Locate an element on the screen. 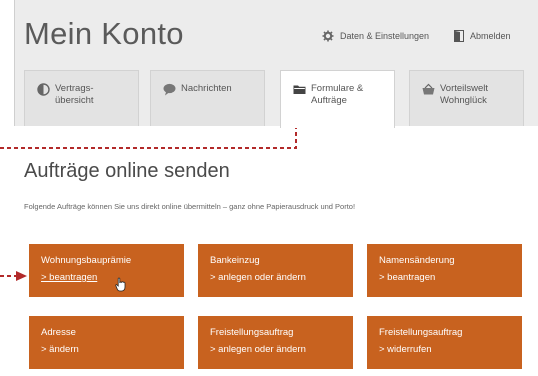  tab-formulare-auftraege: Formulare & Aufträge is located at coordinates (337, 99).